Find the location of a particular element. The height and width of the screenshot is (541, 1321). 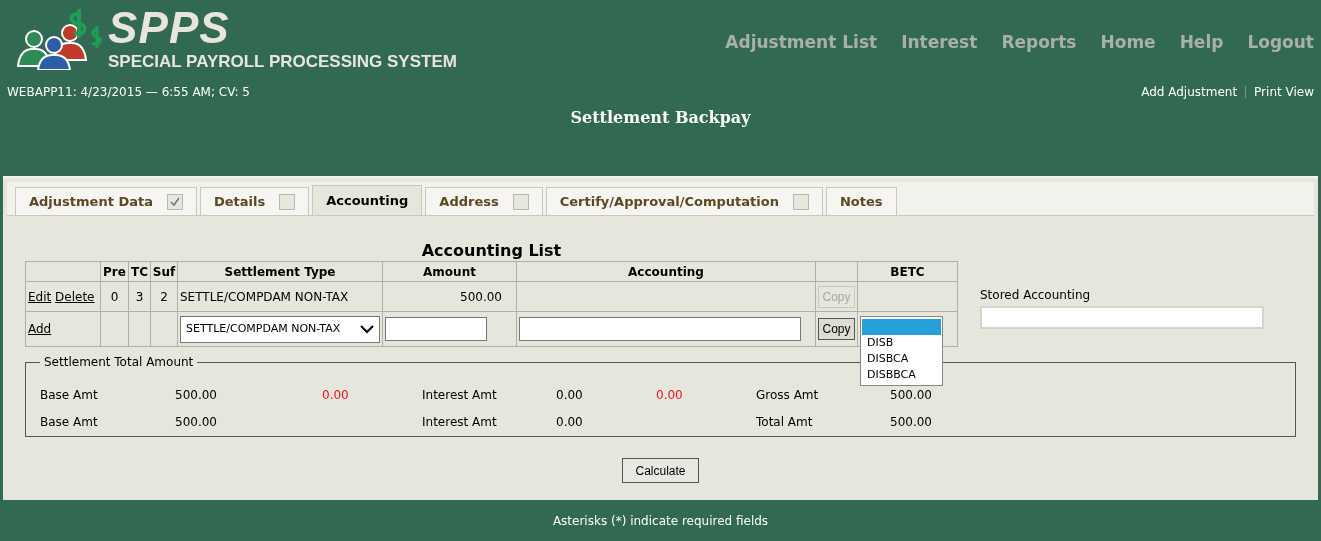

column-header: BETC is located at coordinates (907, 271).